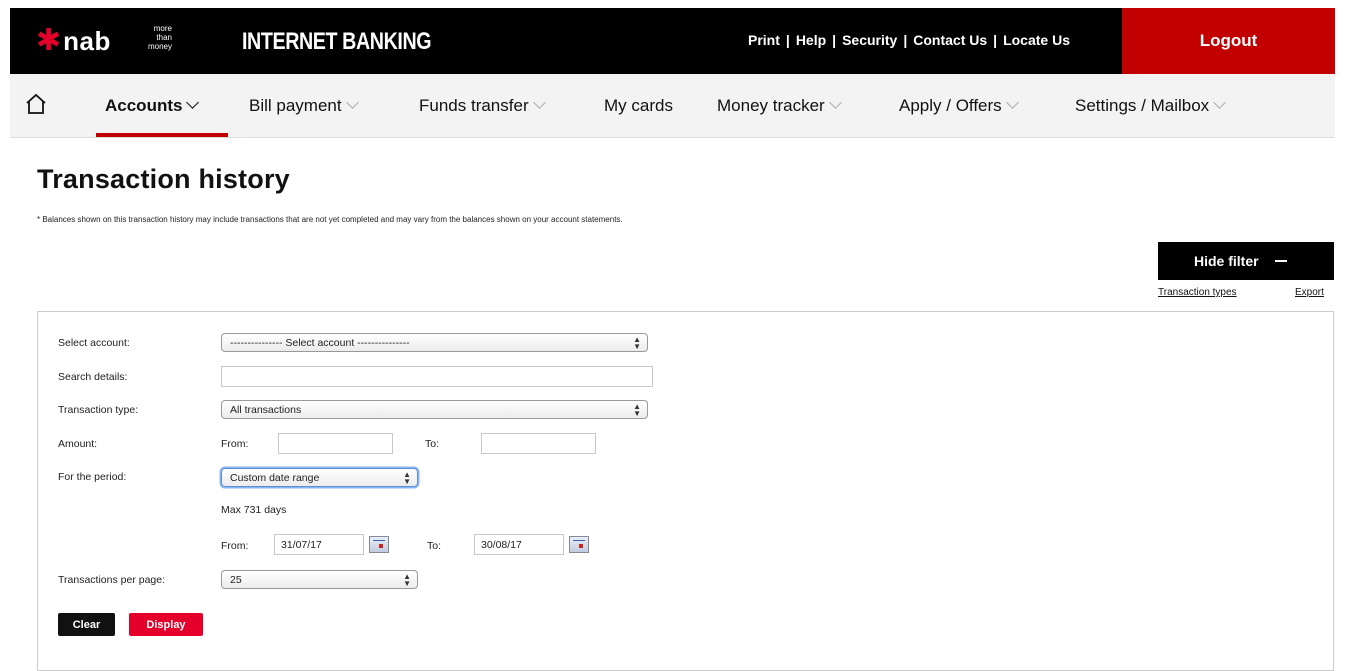 The height and width of the screenshot is (671, 1351). I want to click on nav-accounts: Accounts, so click(152, 106).